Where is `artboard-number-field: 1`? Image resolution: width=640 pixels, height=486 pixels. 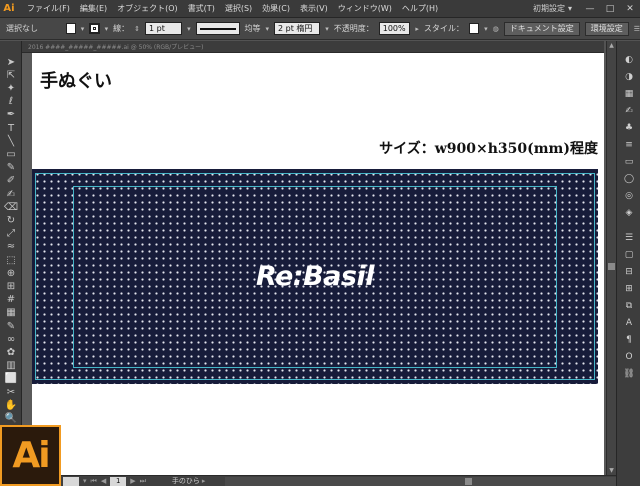
artboard-number-field: 1 is located at coordinates (118, 481).